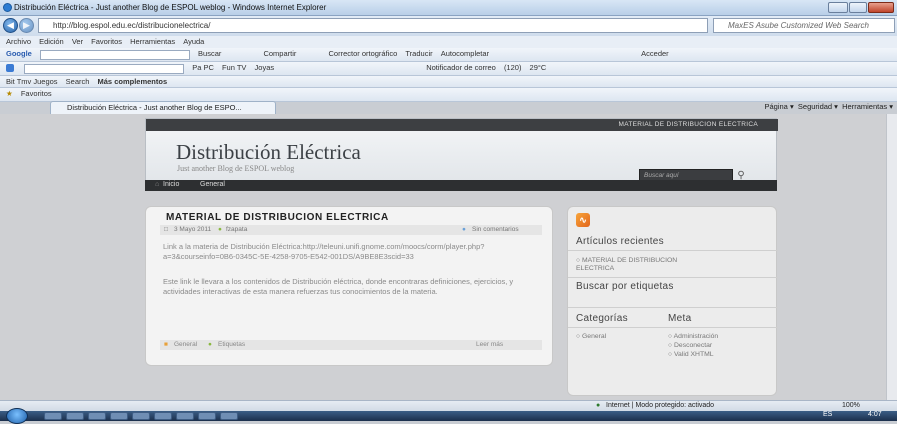 The width and height of the screenshot is (897, 424). What do you see at coordinates (236, 168) in the screenshot?
I see `blog-subtitle: Just another Blog de ESPOL weblog` at bounding box center [236, 168].